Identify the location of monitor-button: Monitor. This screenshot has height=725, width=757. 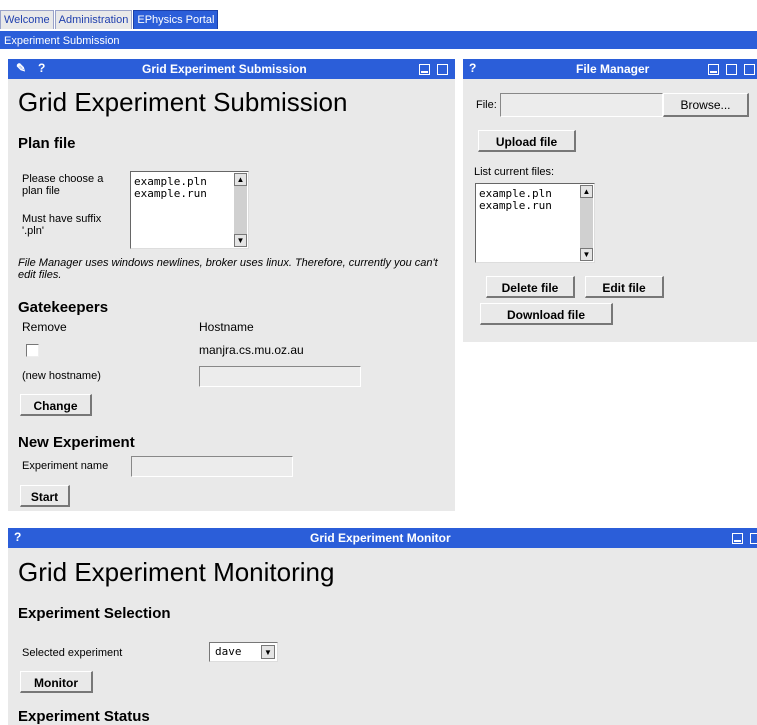
(56, 682).